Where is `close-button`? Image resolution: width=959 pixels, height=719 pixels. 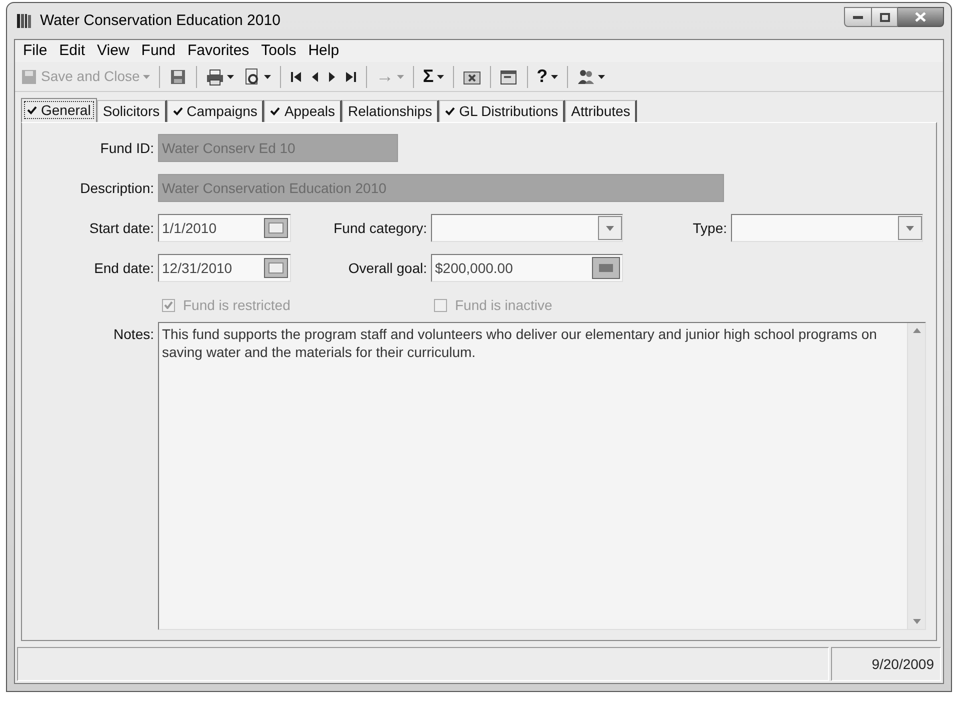
close-button is located at coordinates (921, 17).